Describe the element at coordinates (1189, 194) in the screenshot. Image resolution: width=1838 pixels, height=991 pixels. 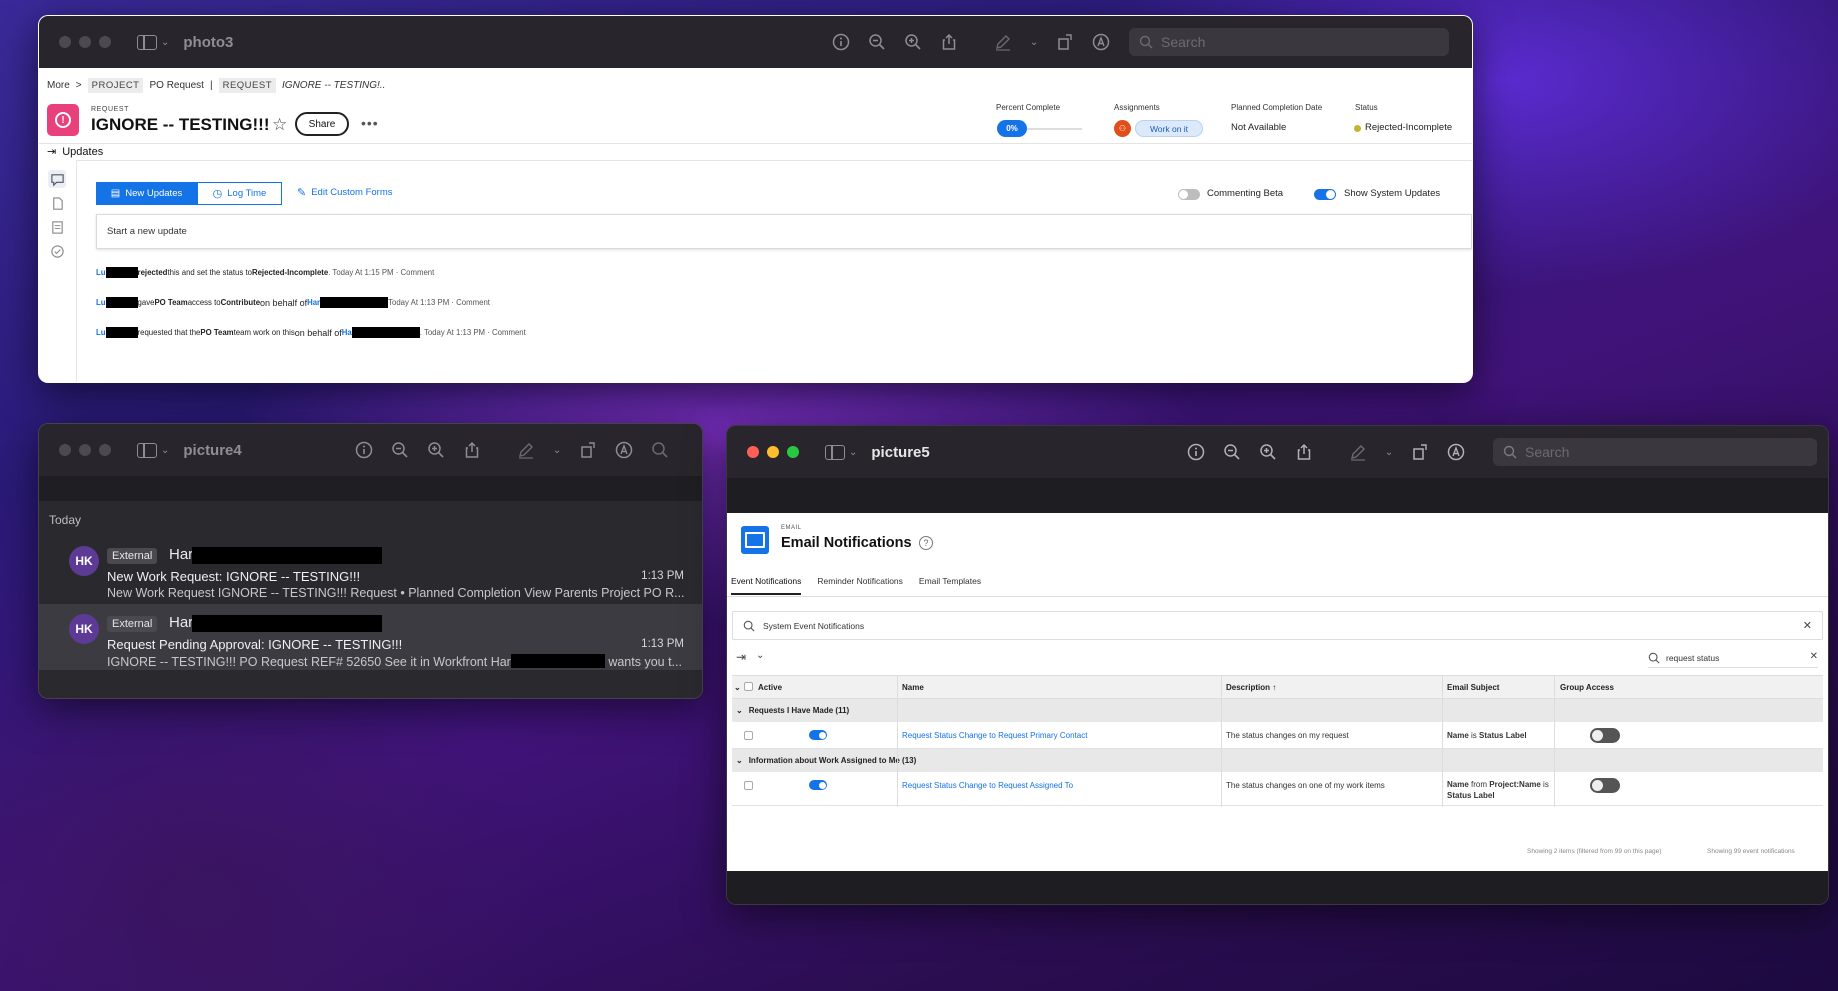
I see `commenting-beta-toggle` at that location.